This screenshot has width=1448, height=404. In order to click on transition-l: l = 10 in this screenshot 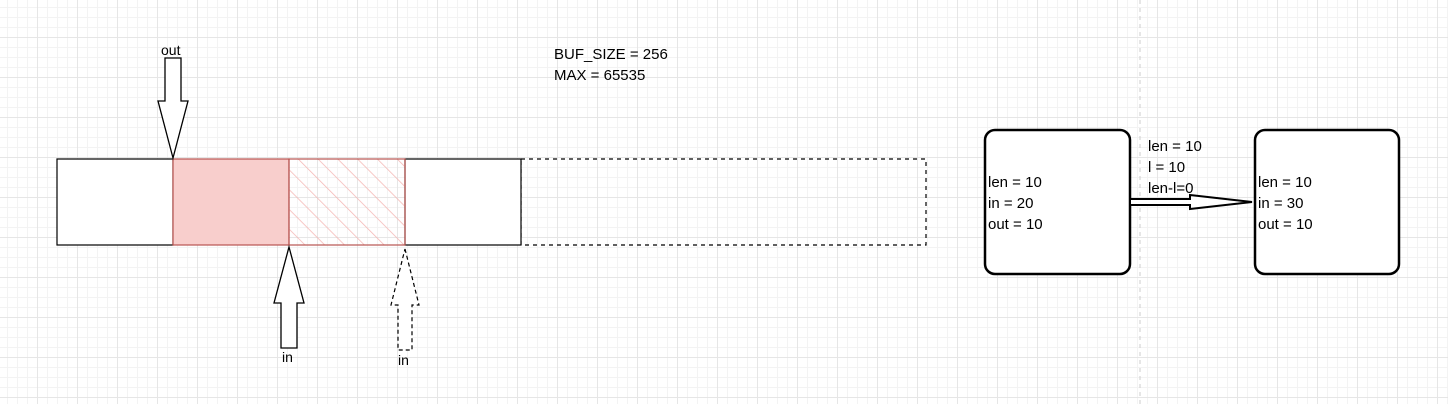, I will do `click(1167, 167)`.